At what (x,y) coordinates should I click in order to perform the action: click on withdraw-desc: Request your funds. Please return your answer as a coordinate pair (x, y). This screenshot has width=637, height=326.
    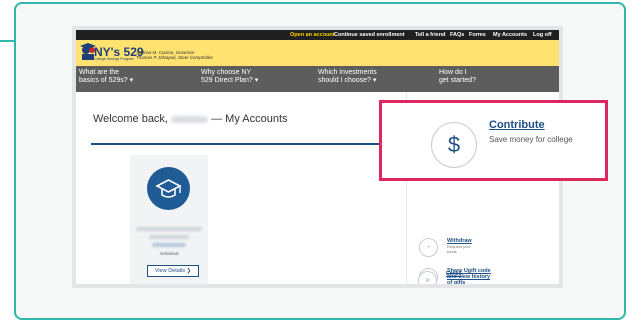
    Looking at the image, I should click on (459, 249).